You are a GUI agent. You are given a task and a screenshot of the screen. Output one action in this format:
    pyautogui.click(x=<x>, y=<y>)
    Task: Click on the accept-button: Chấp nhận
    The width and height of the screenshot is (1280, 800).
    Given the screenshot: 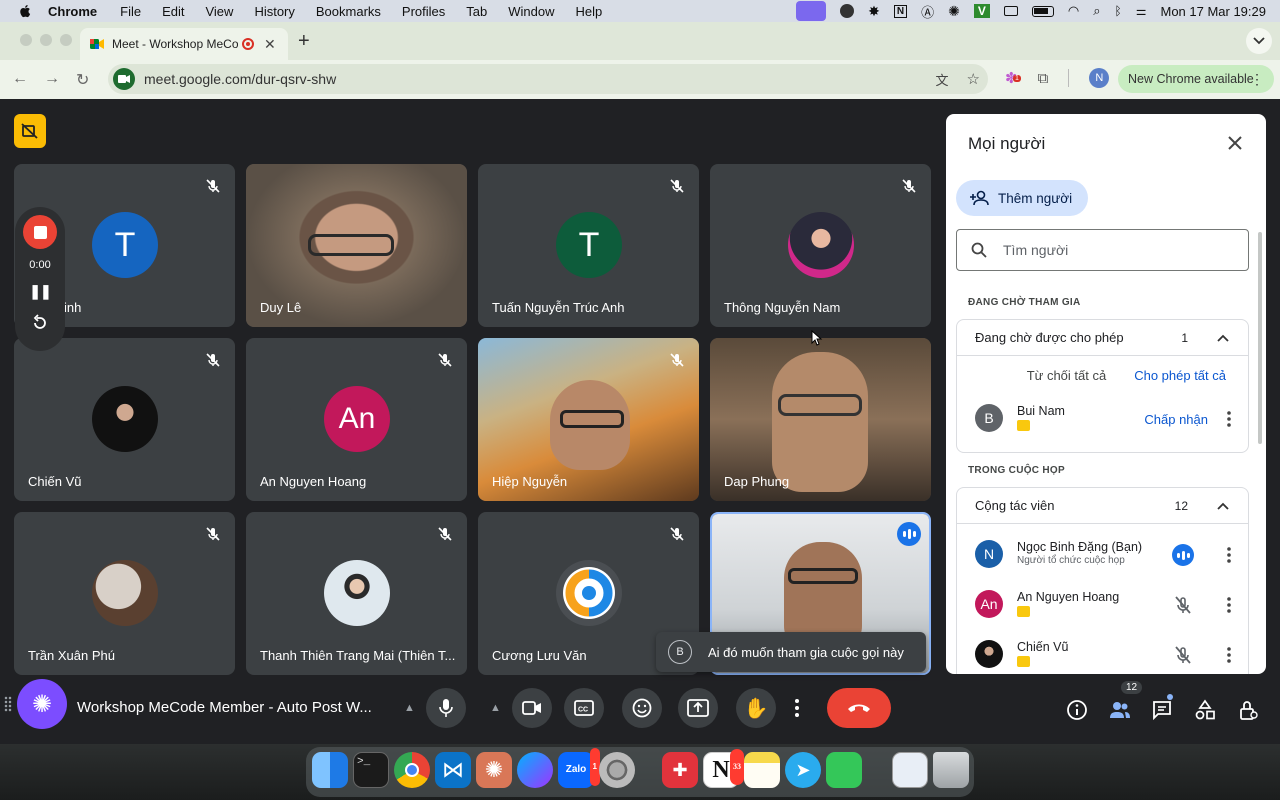 What is the action you would take?
    pyautogui.click(x=1176, y=419)
    